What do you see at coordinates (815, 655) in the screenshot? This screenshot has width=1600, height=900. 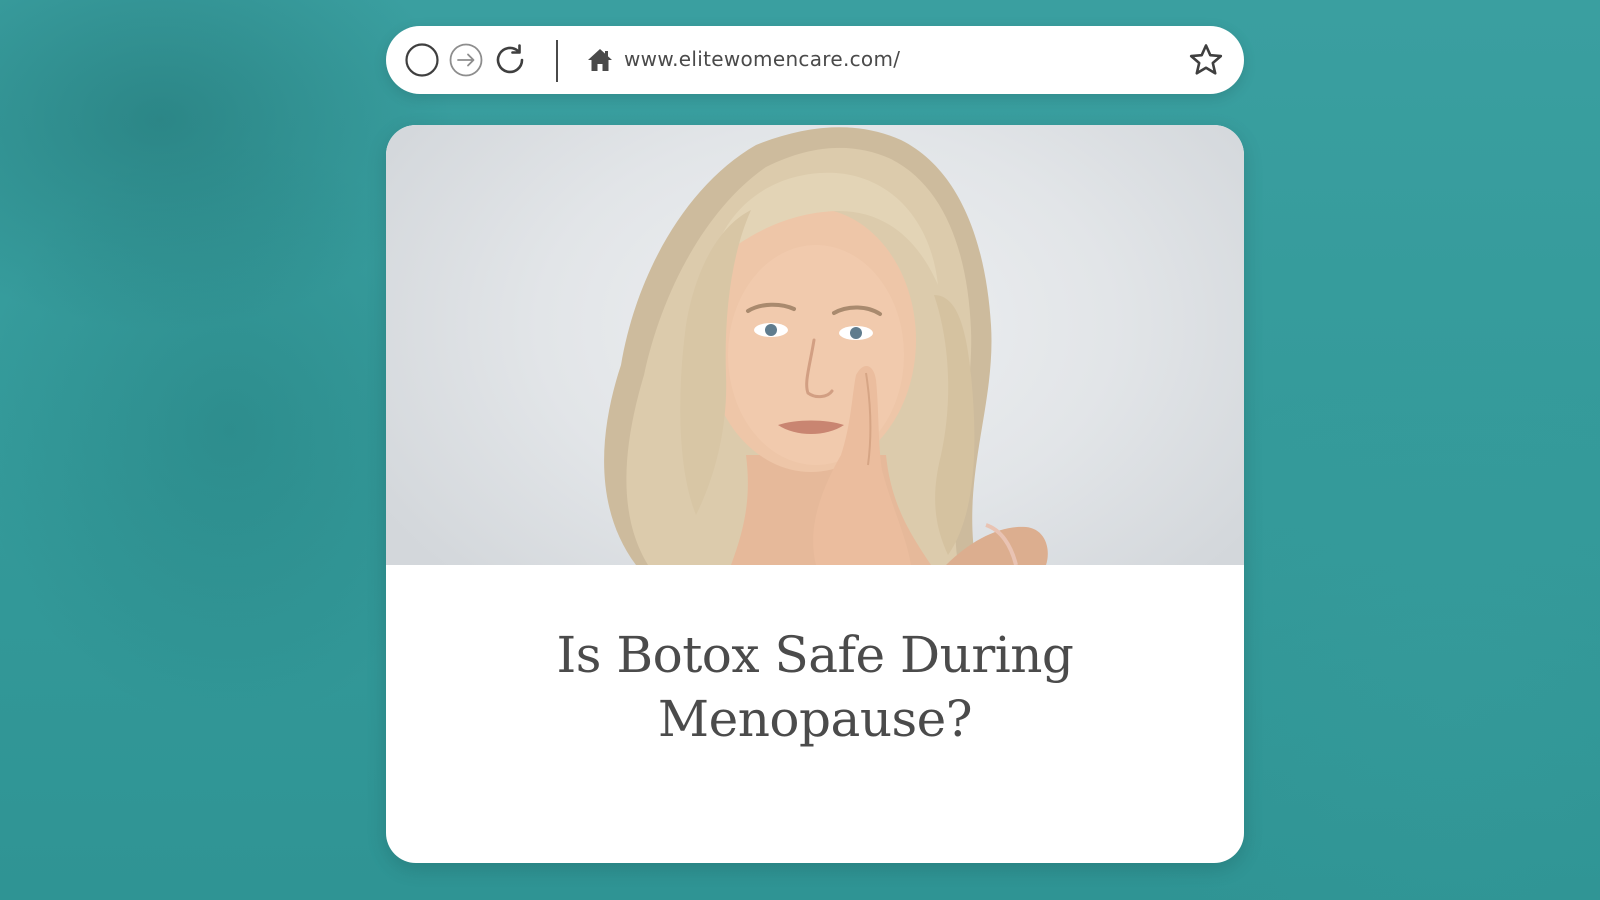 I see `article-title-line-1: Is Botox Safe During` at bounding box center [815, 655].